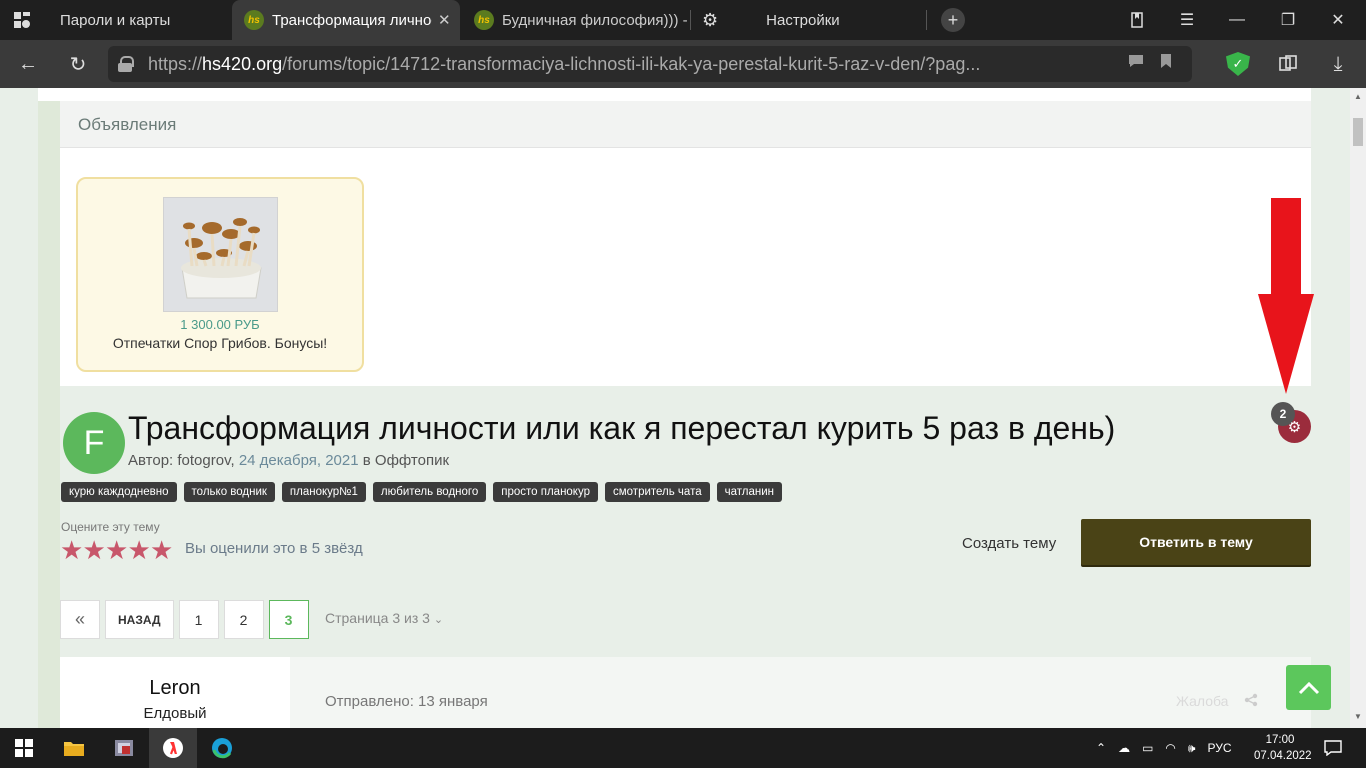 This screenshot has width=1366, height=768. I want to click on announcements-title: Объявления, so click(127, 124).